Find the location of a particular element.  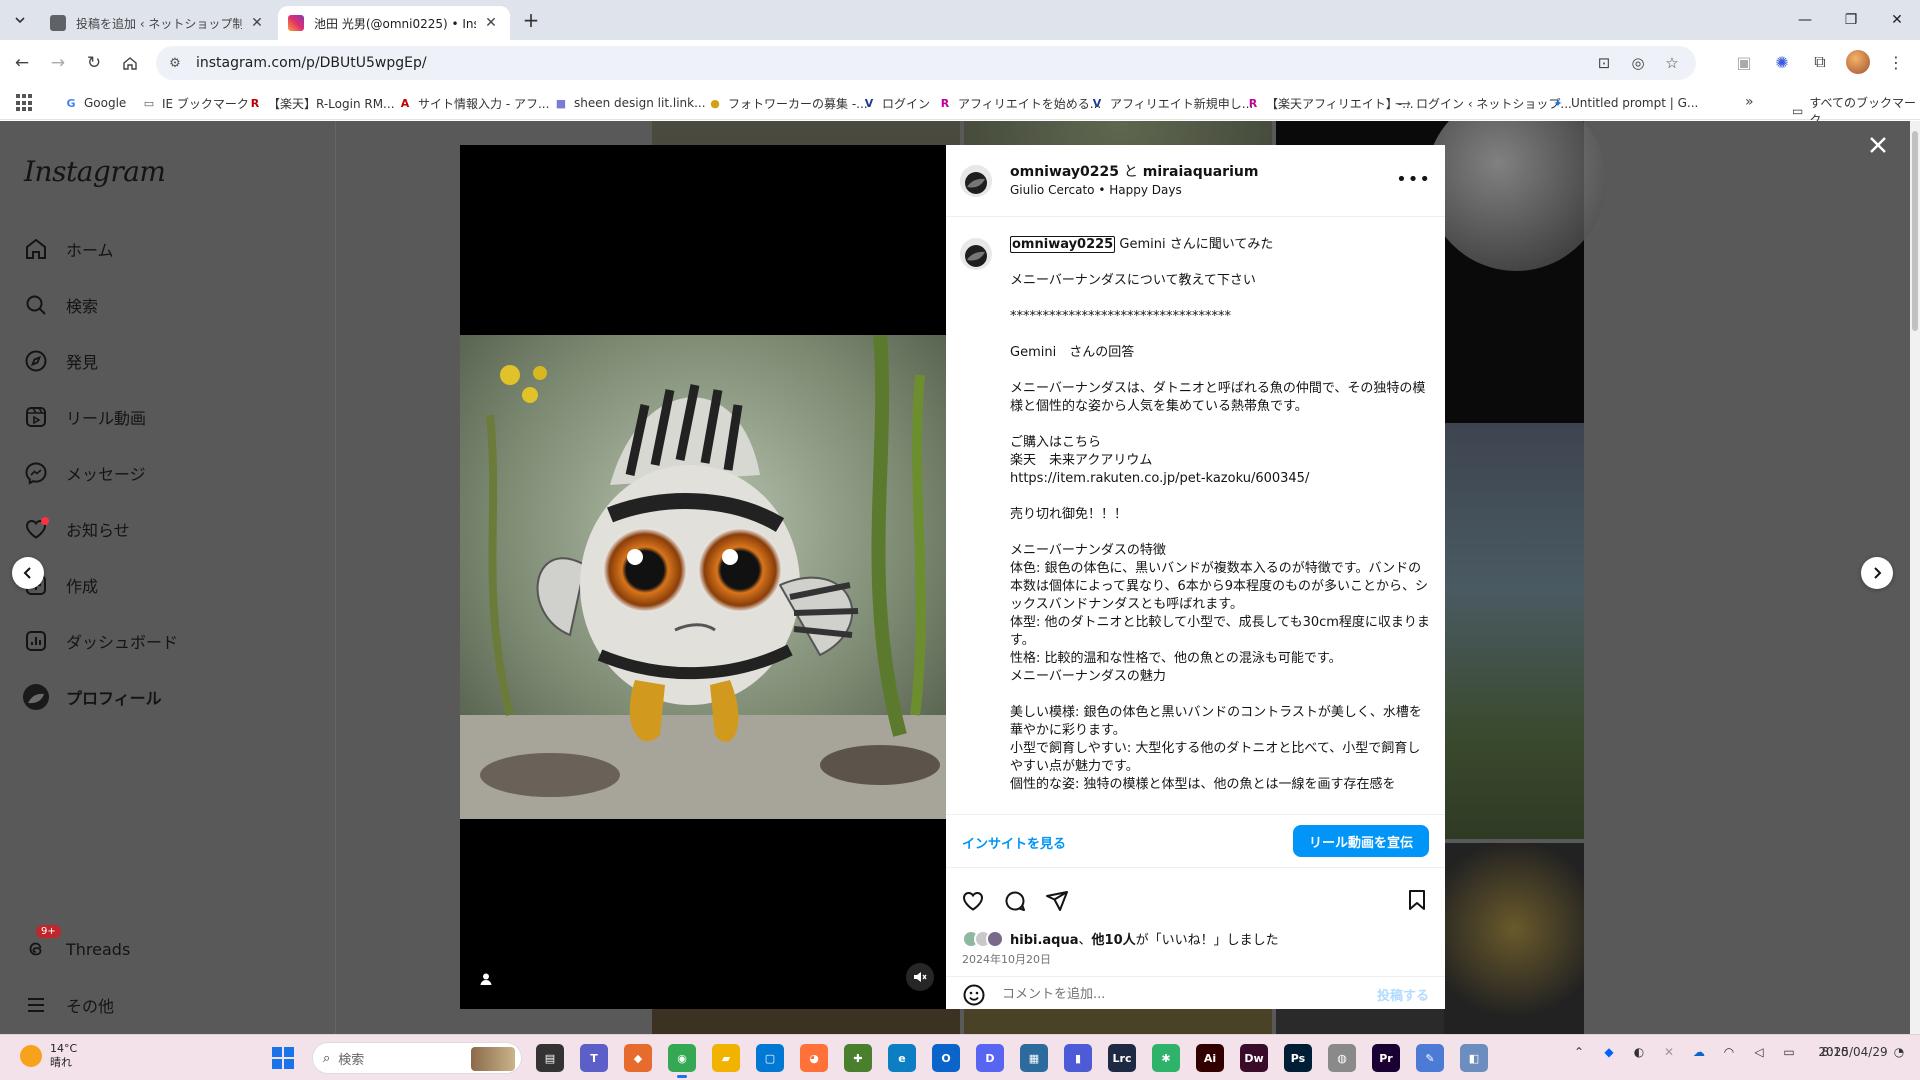

comment-icon is located at coordinates (1015, 901).